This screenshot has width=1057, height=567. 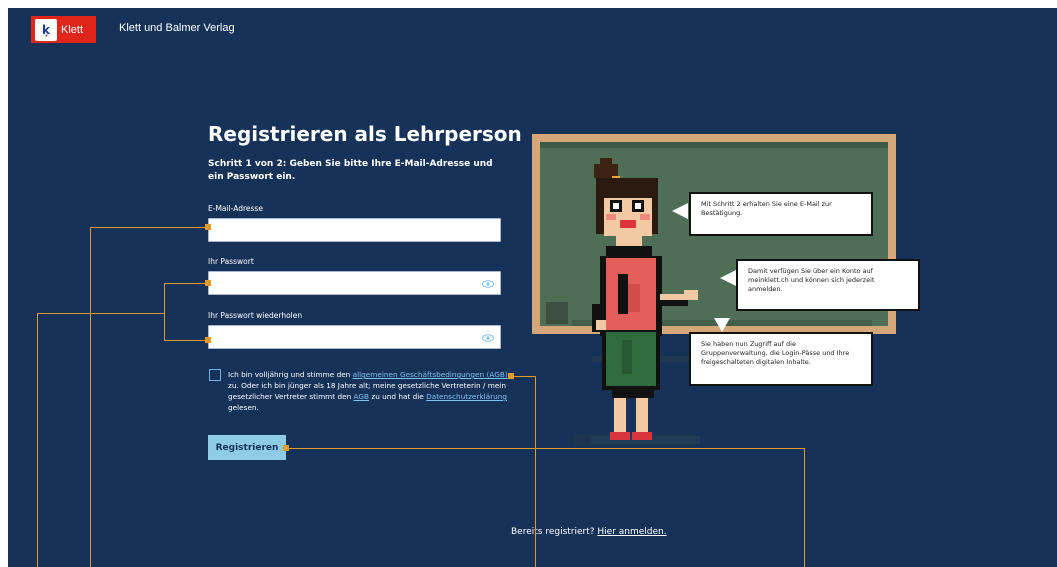 I want to click on email-field, so click(x=354, y=230).